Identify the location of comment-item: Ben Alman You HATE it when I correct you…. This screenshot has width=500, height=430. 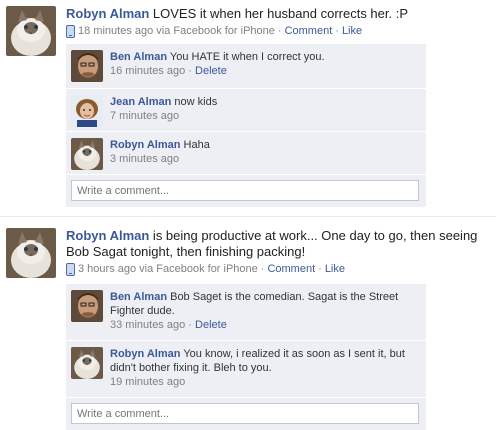
(246, 66).